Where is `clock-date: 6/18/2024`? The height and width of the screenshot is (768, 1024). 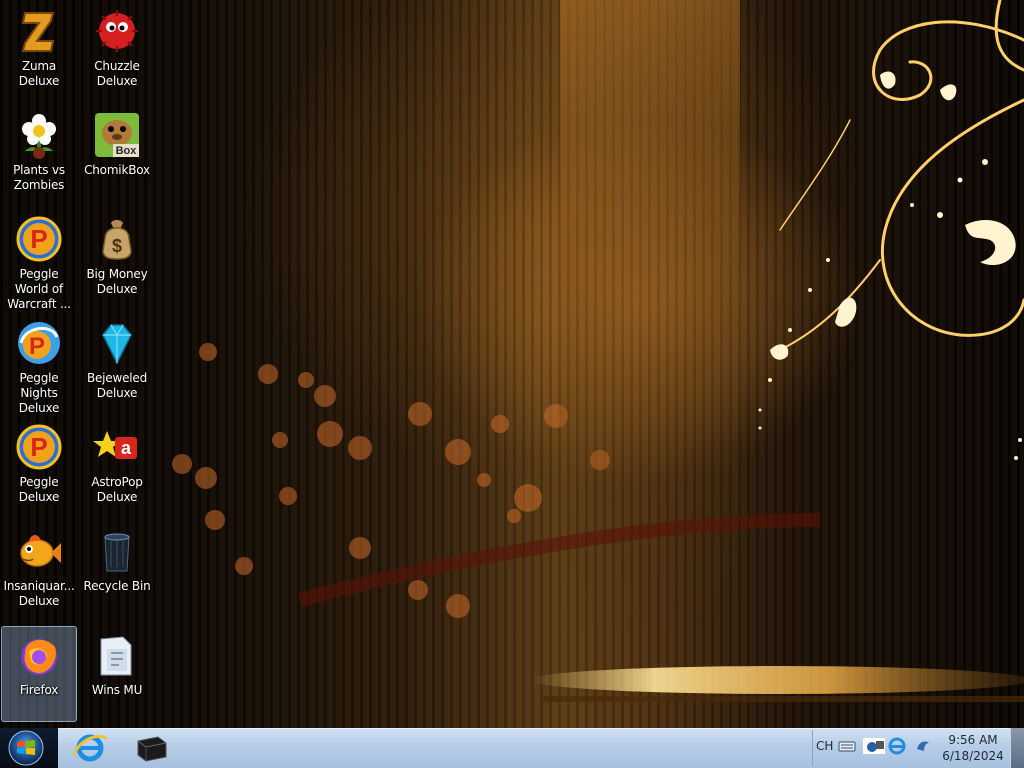 clock-date: 6/18/2024 is located at coordinates (973, 756).